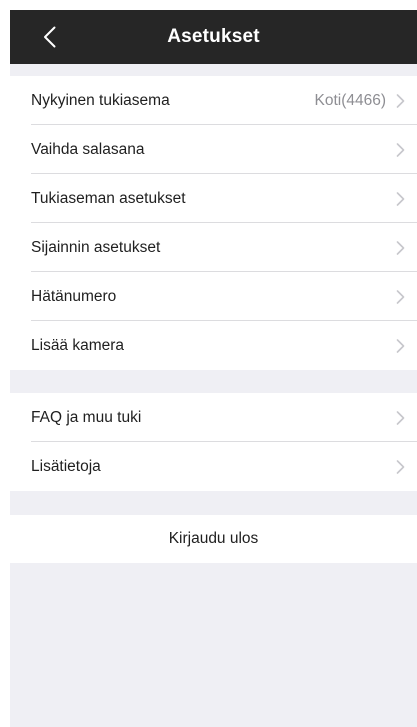 This screenshot has width=417, height=727. I want to click on row-label: Hätänumero, so click(74, 296).